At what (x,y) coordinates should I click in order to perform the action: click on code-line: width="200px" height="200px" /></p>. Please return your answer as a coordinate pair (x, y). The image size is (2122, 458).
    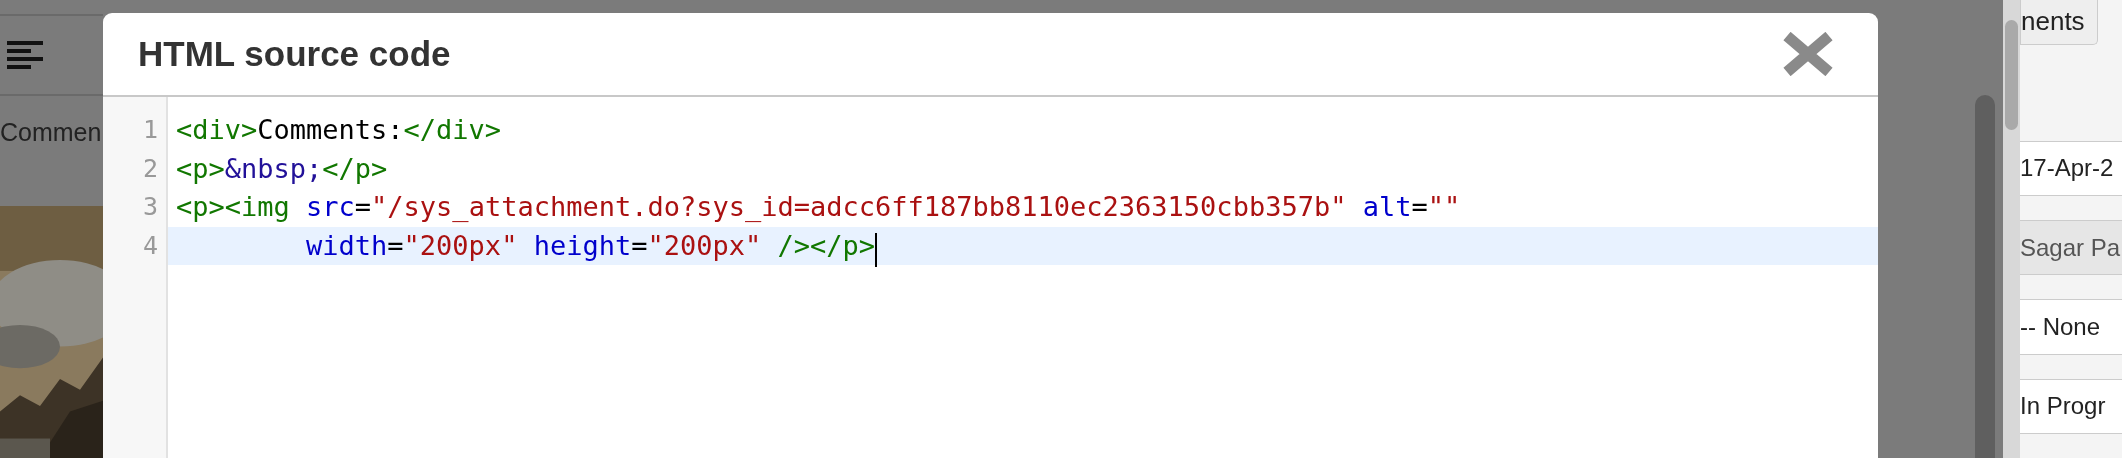
    Looking at the image, I should click on (590, 245).